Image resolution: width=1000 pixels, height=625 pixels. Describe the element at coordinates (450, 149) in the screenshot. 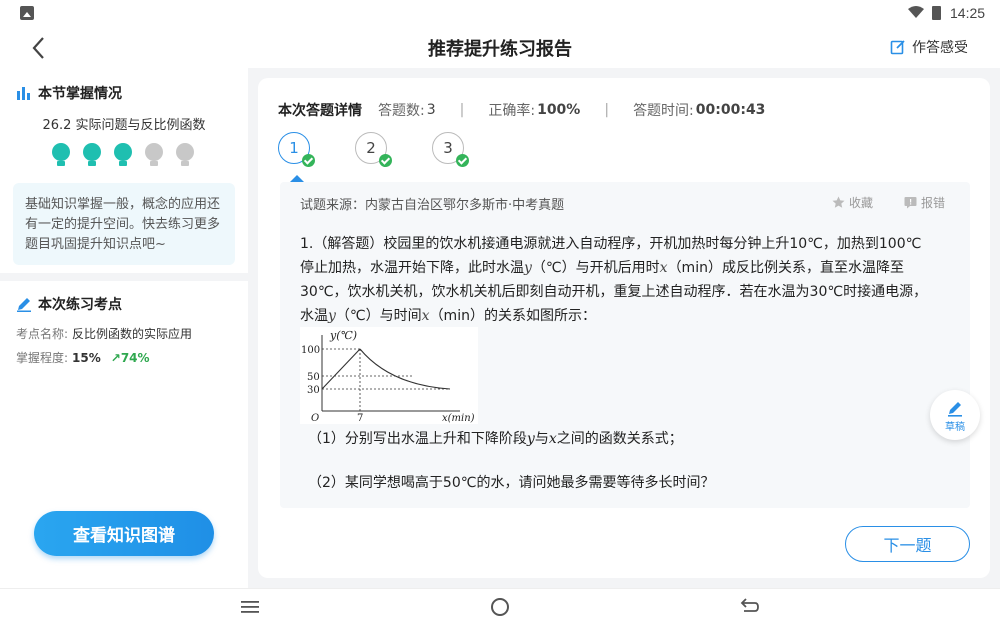

I see `question-tab-3: 3` at that location.